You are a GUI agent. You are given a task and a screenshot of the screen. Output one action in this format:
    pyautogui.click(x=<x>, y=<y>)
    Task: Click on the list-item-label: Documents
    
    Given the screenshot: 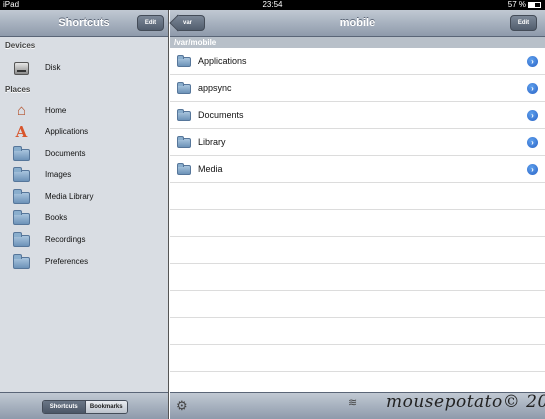 What is the action you would take?
    pyautogui.click(x=221, y=115)
    